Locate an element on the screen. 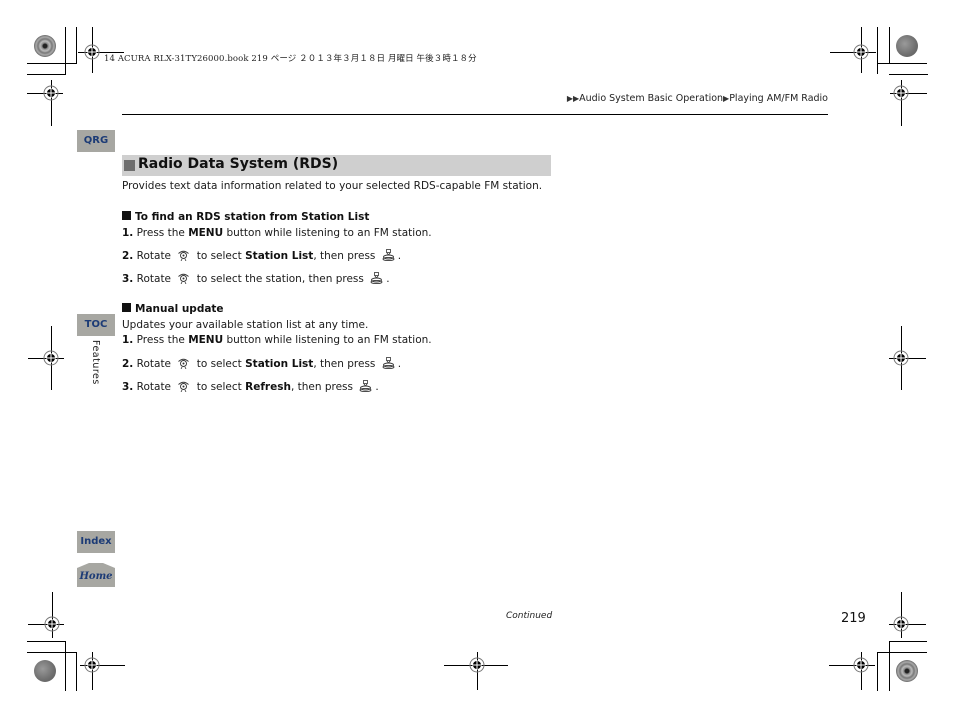  double-triangle-right-icon: ▶▶ is located at coordinates (573, 98).